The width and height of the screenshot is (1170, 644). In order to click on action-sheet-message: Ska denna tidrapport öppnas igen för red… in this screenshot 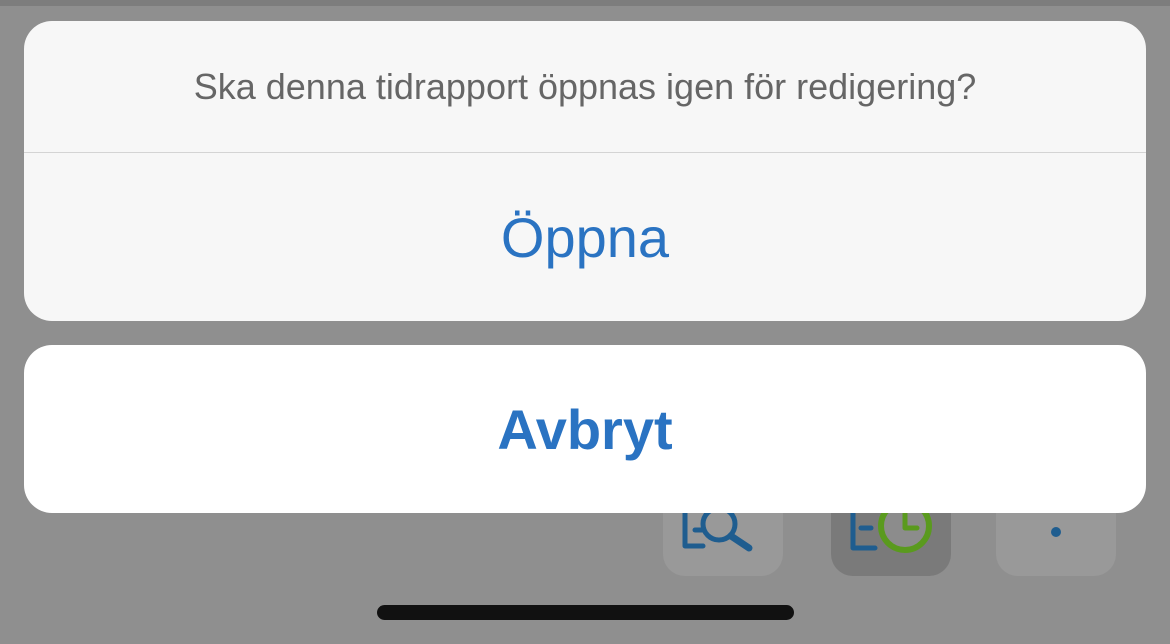, I will do `click(585, 86)`.